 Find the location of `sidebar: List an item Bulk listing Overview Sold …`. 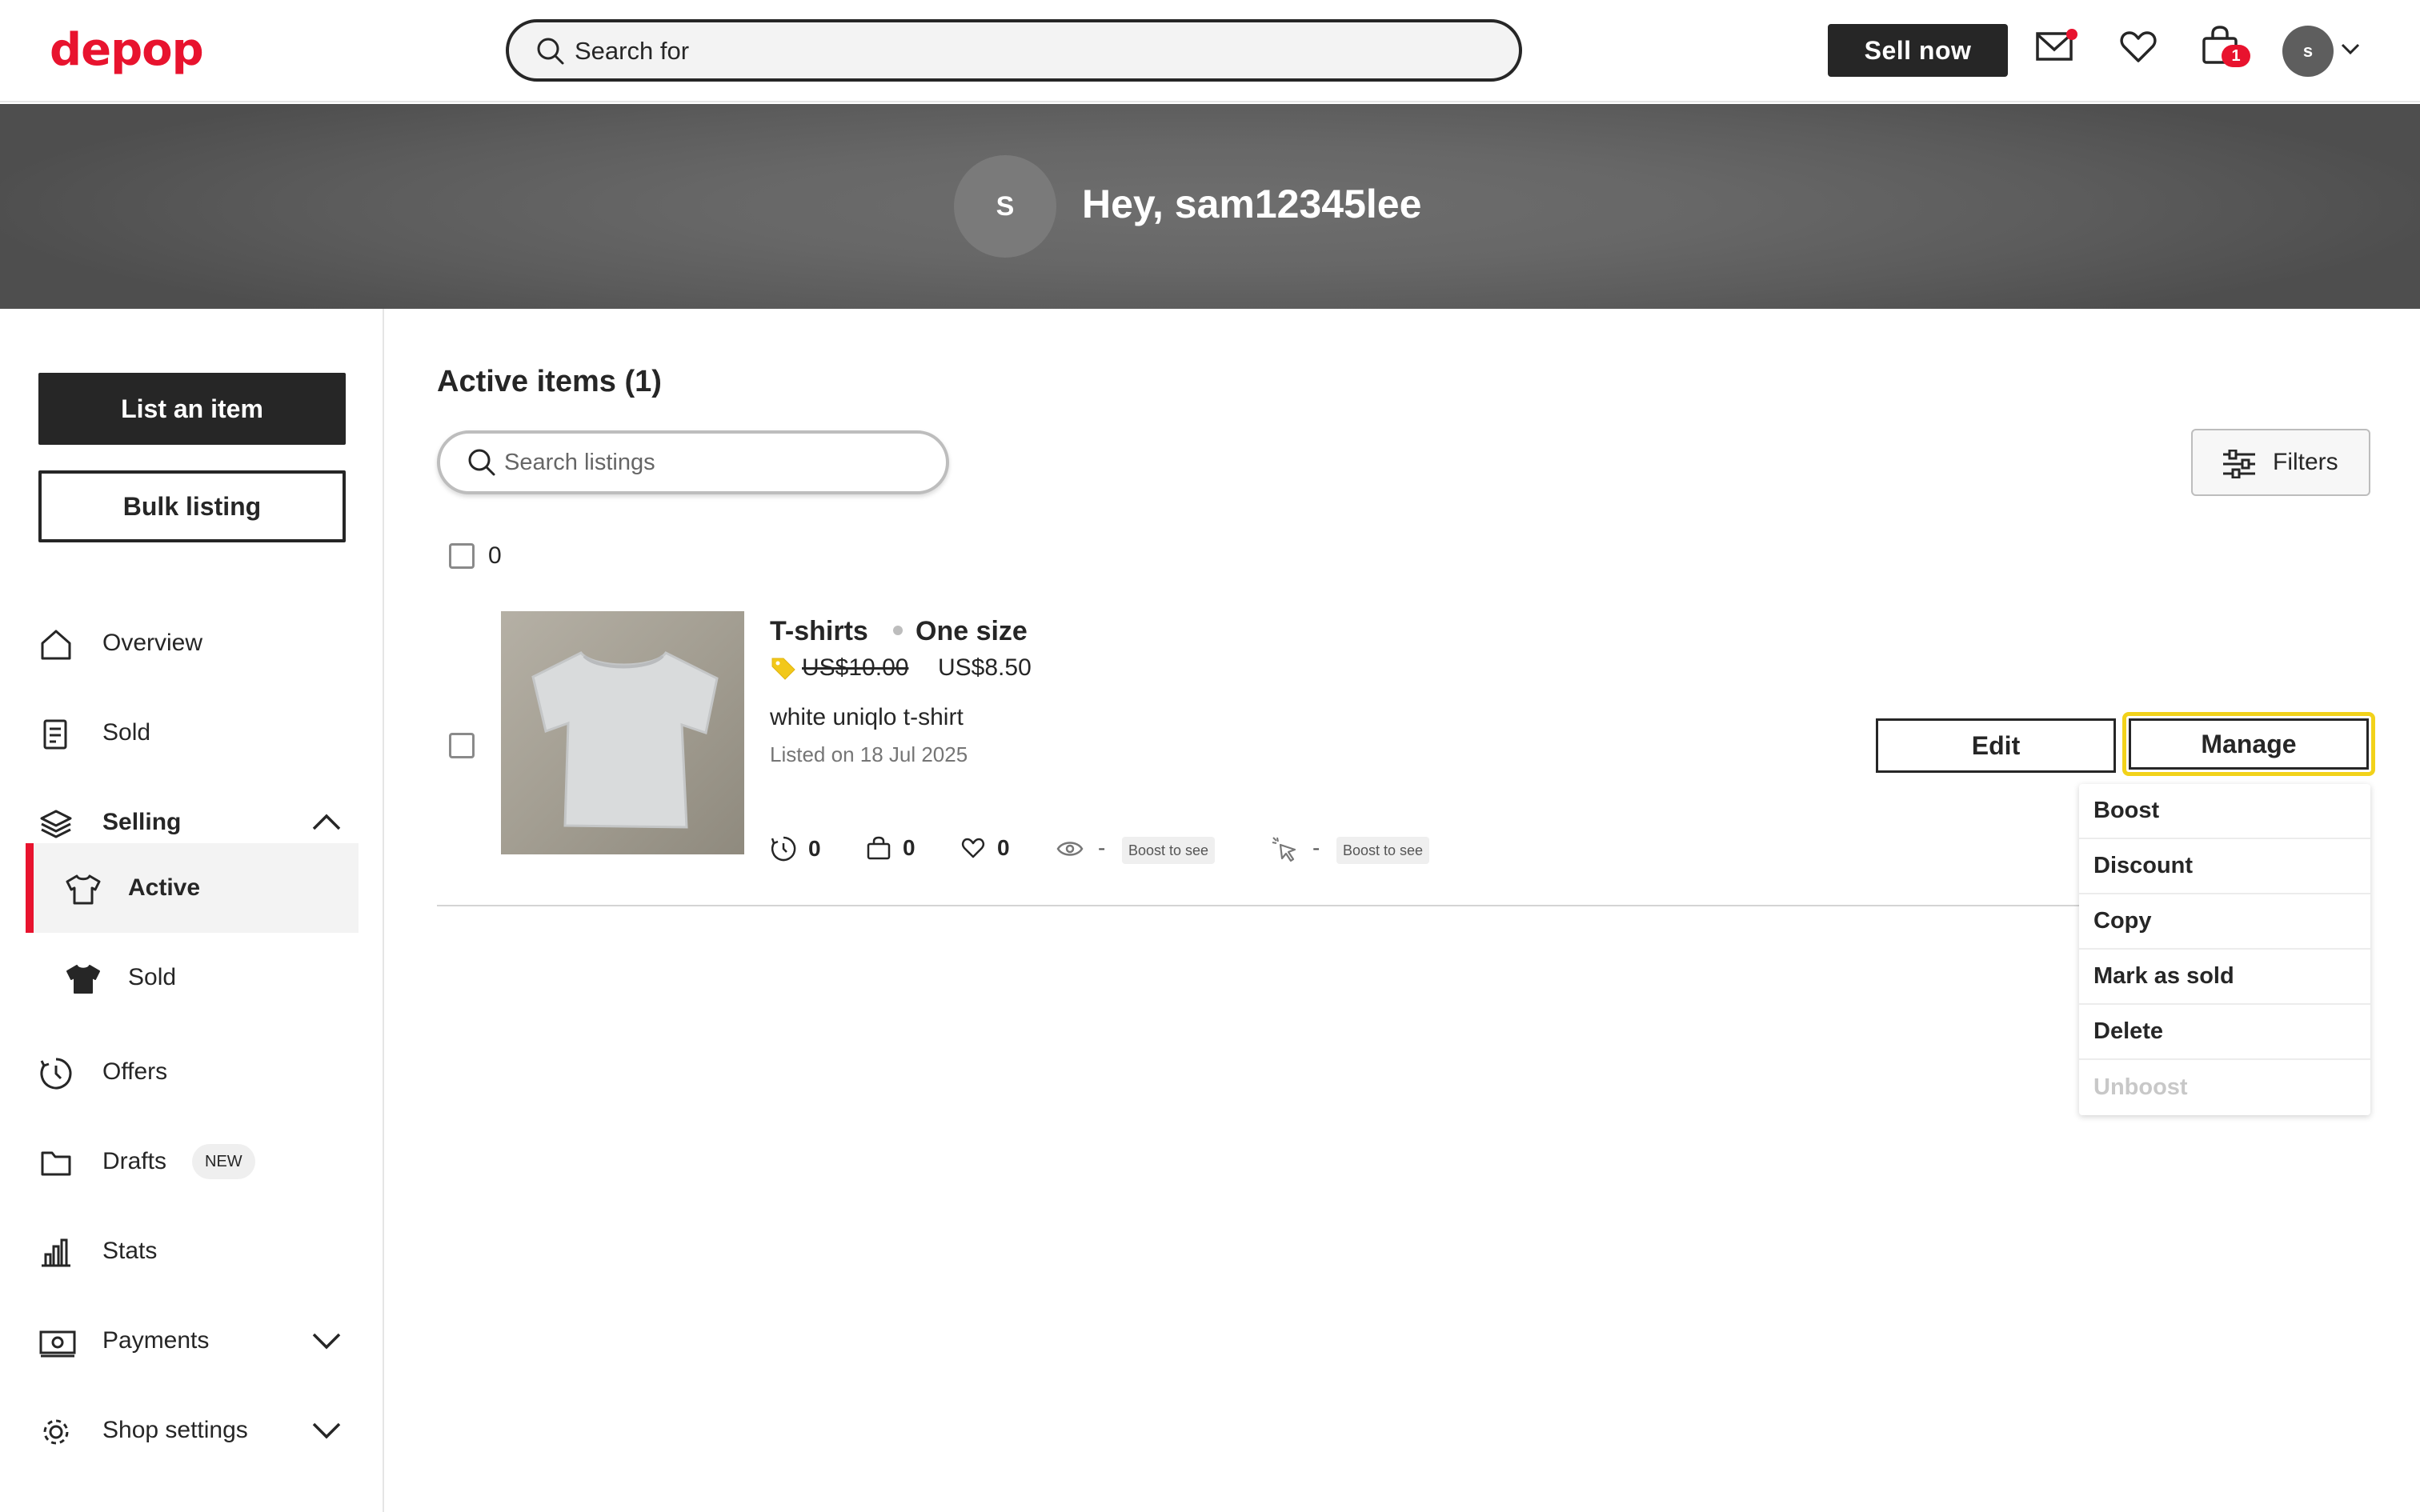

sidebar: List an item Bulk listing Overview Sold … is located at coordinates (192, 910).